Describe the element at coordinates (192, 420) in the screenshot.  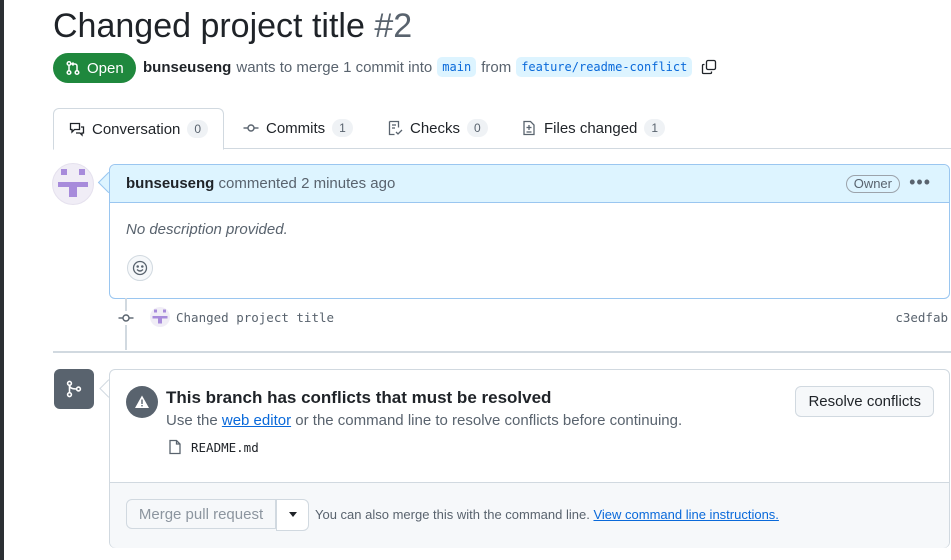
I see `desc-prefix: Use the` at that location.